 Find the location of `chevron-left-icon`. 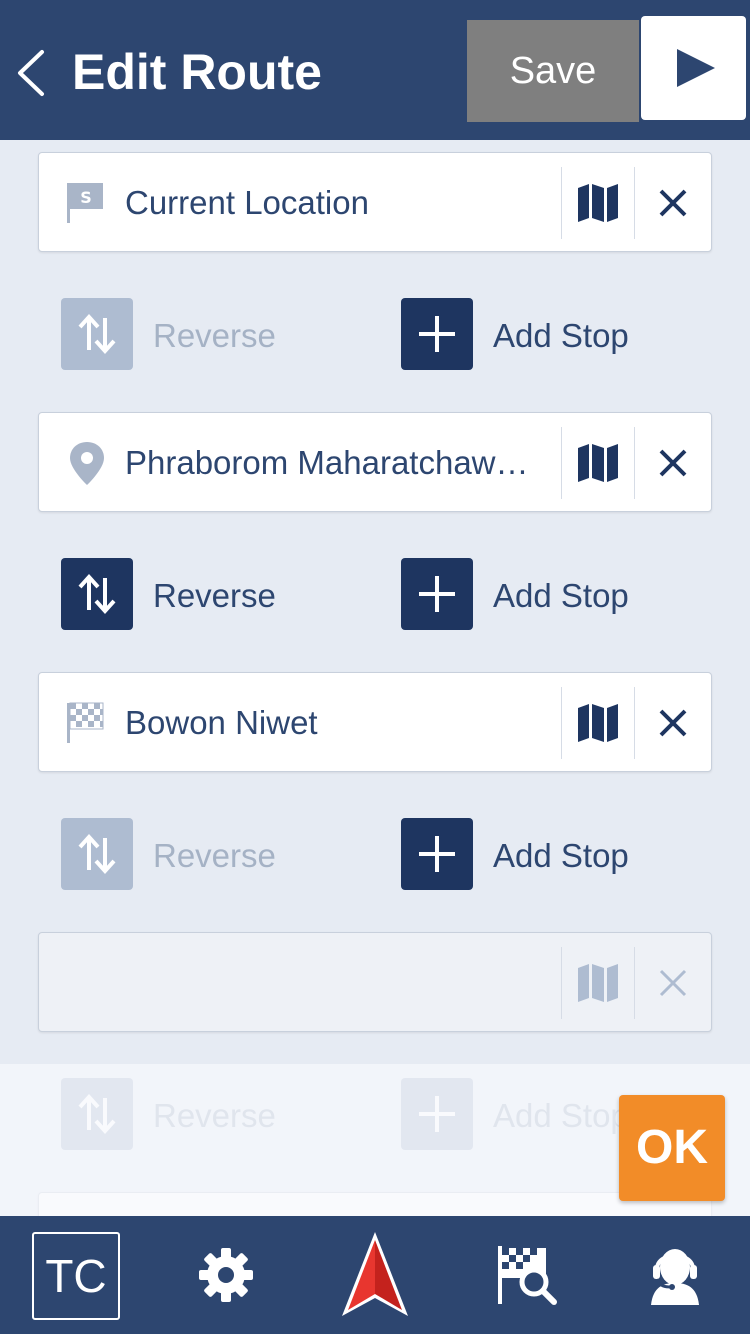

chevron-left-icon is located at coordinates (31, 73).